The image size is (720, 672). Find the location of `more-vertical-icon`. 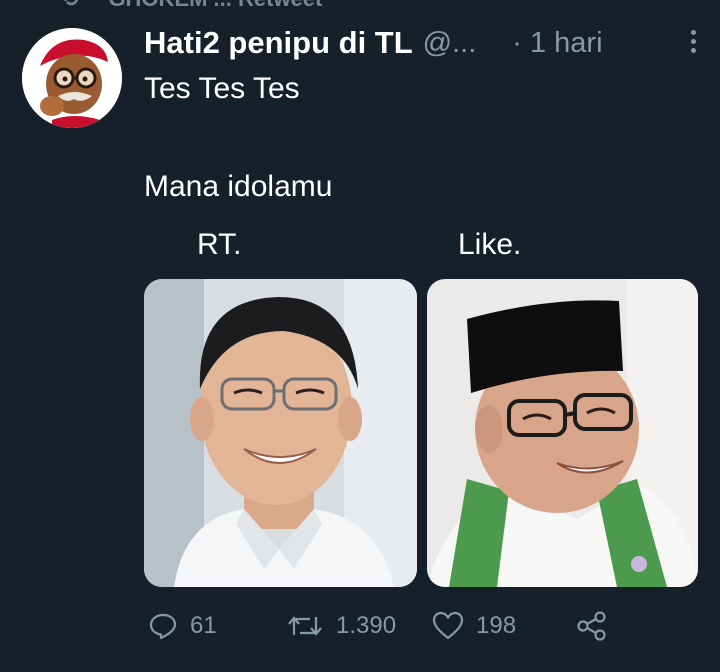

more-vertical-icon is located at coordinates (693, 43).